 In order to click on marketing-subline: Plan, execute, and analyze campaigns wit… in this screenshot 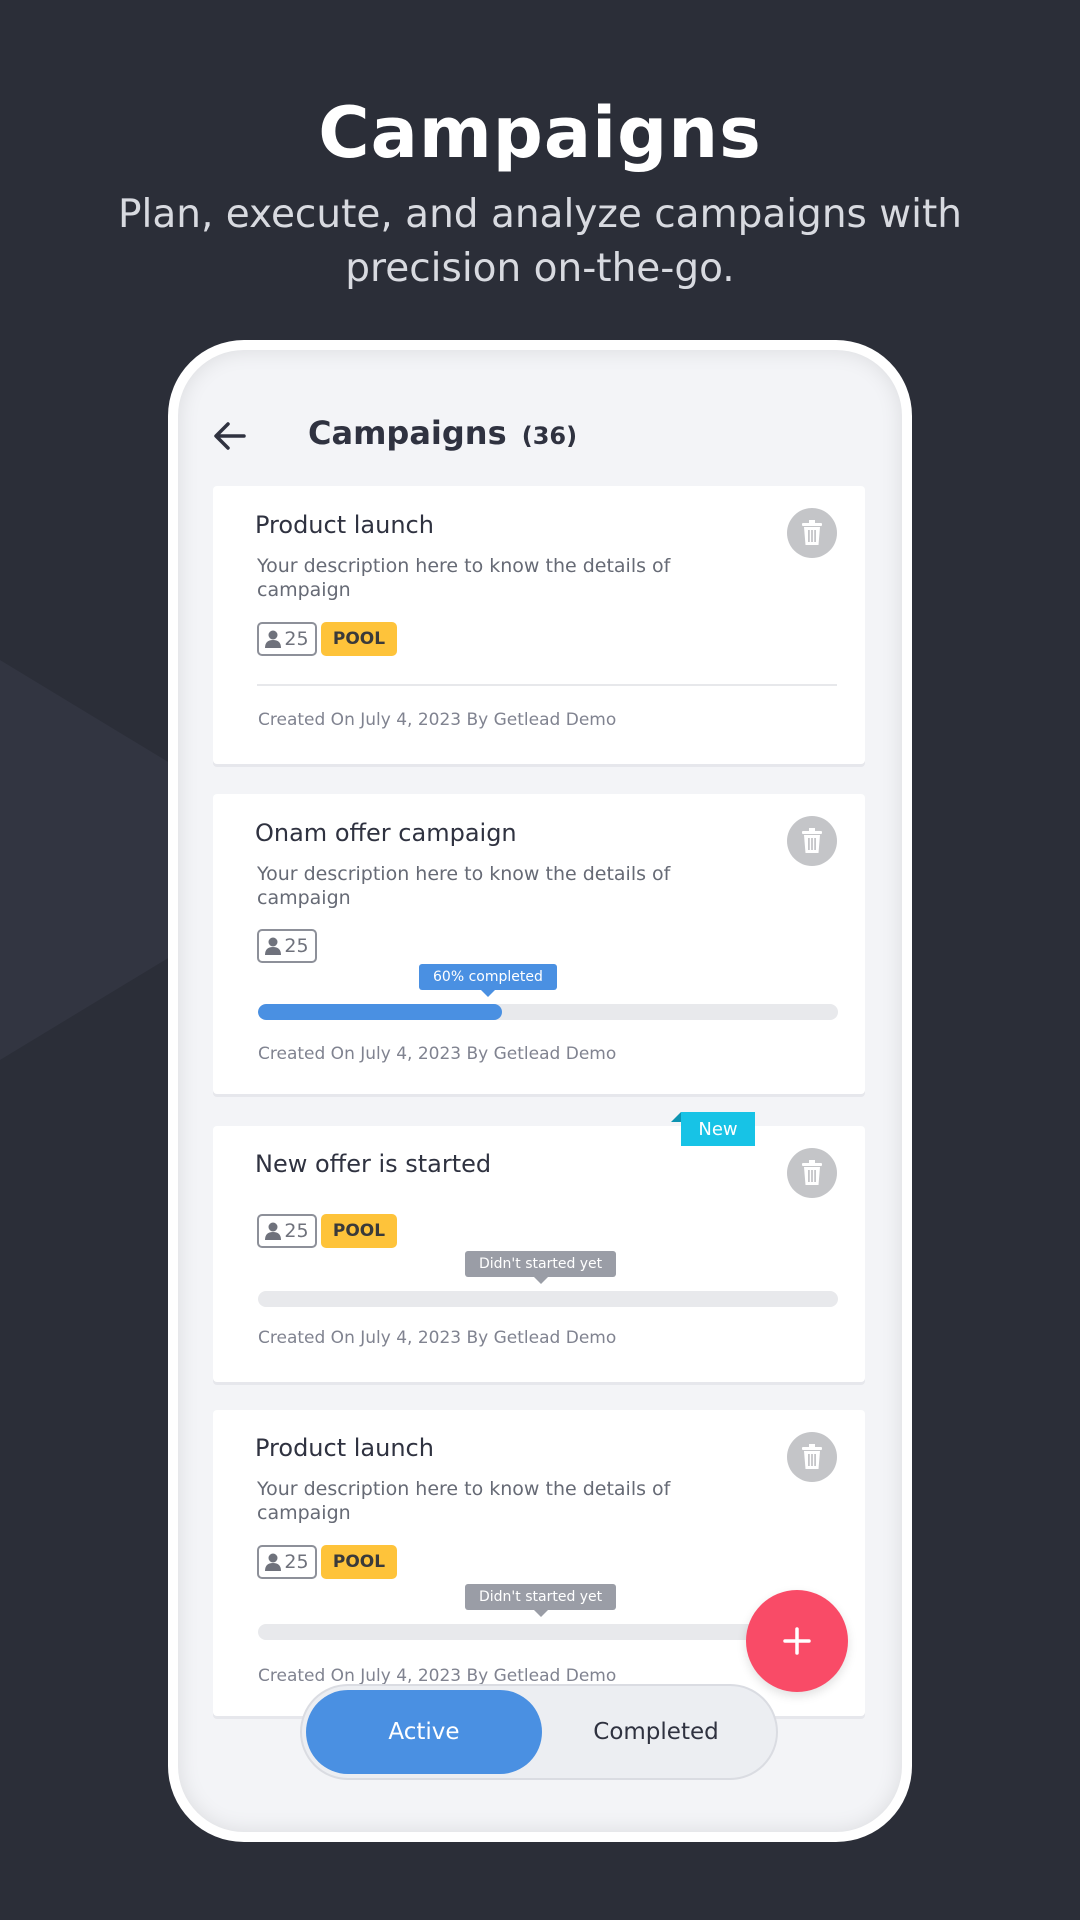, I will do `click(539, 241)`.